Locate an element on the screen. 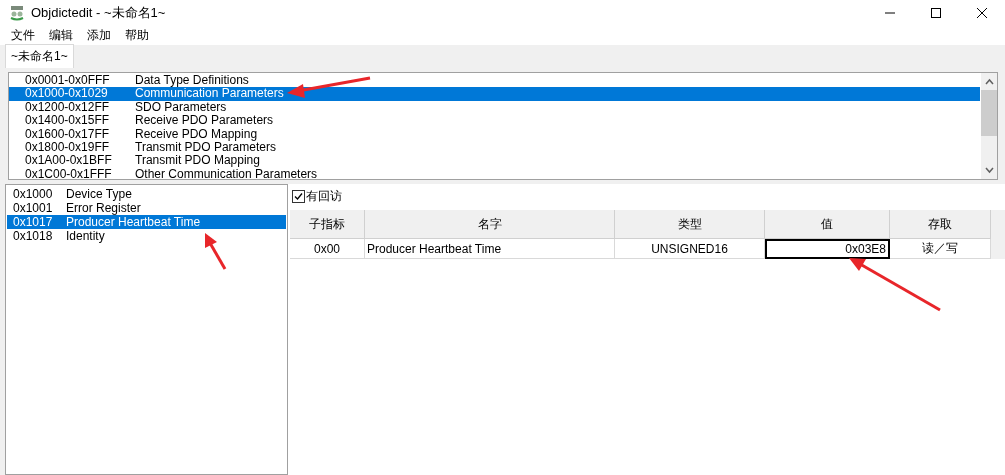  index-range: 0x0001-0x0FFF is located at coordinates (67, 81).